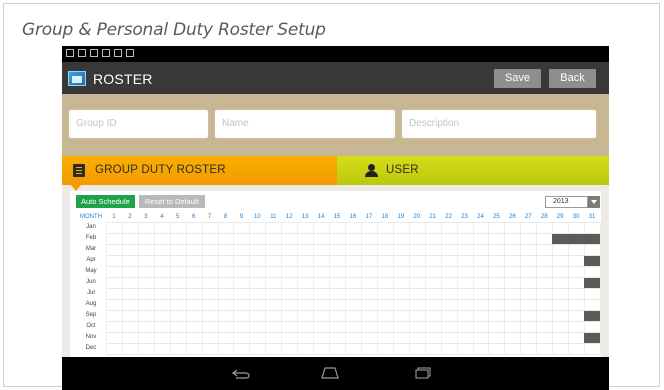 The image size is (664, 390). I want to click on month-label: Nov, so click(91, 336).